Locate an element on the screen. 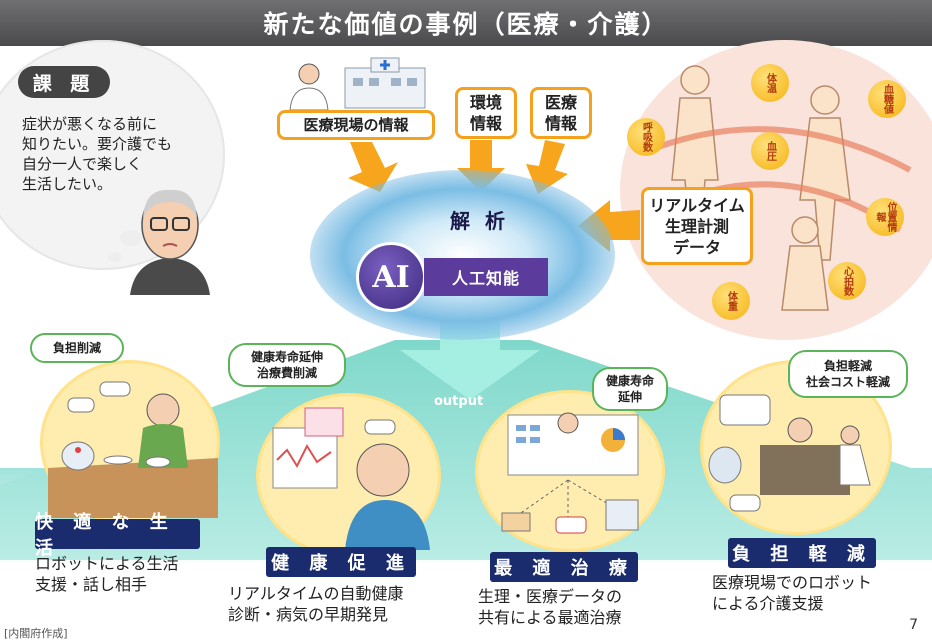  robot-meal-illustration is located at coordinates (133, 449).